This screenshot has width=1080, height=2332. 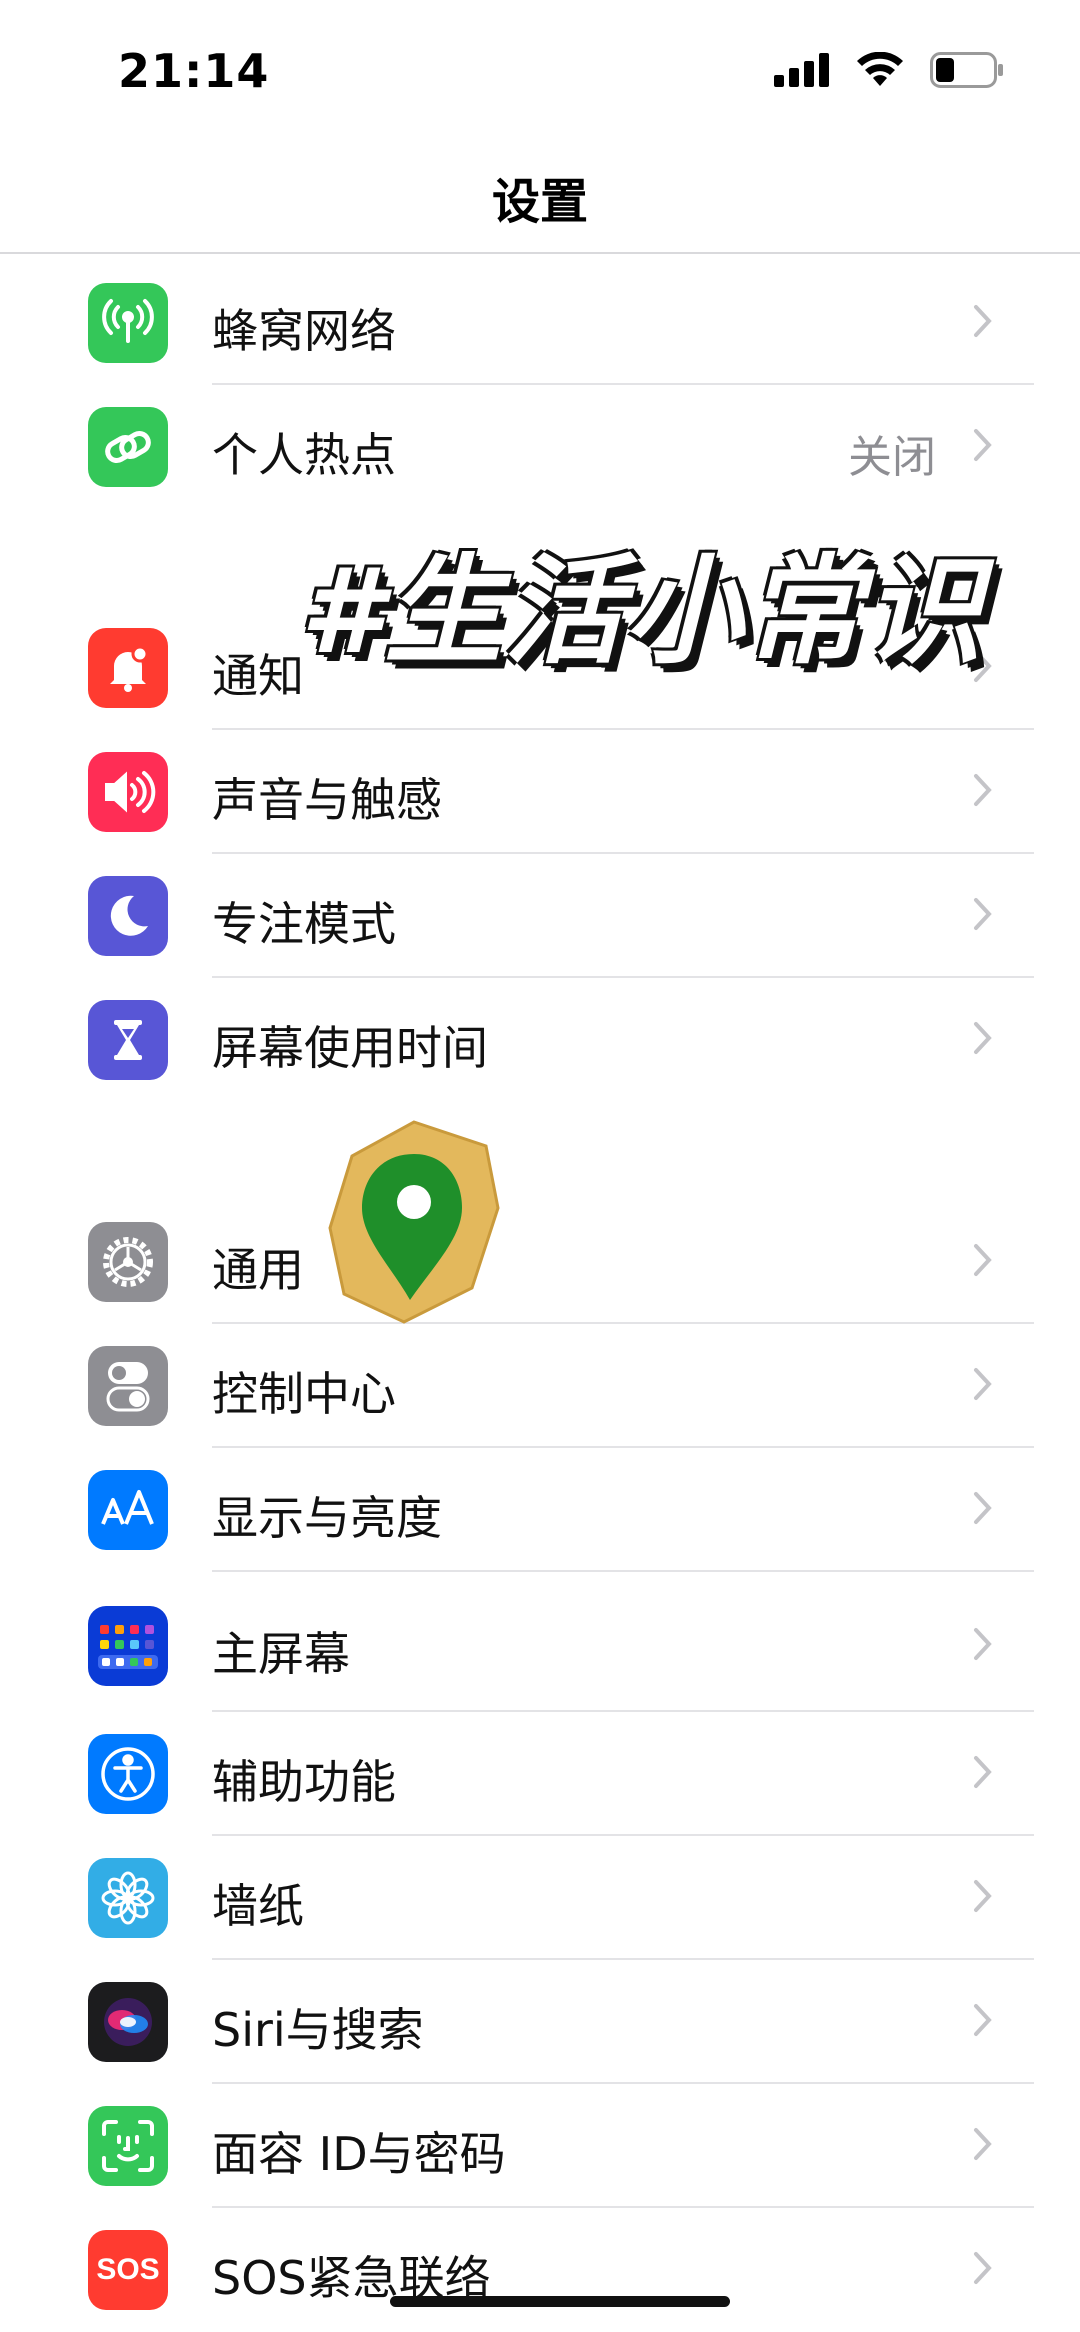 I want to click on overlay-hashtag-caption: #生活小常识, so click(x=642, y=611).